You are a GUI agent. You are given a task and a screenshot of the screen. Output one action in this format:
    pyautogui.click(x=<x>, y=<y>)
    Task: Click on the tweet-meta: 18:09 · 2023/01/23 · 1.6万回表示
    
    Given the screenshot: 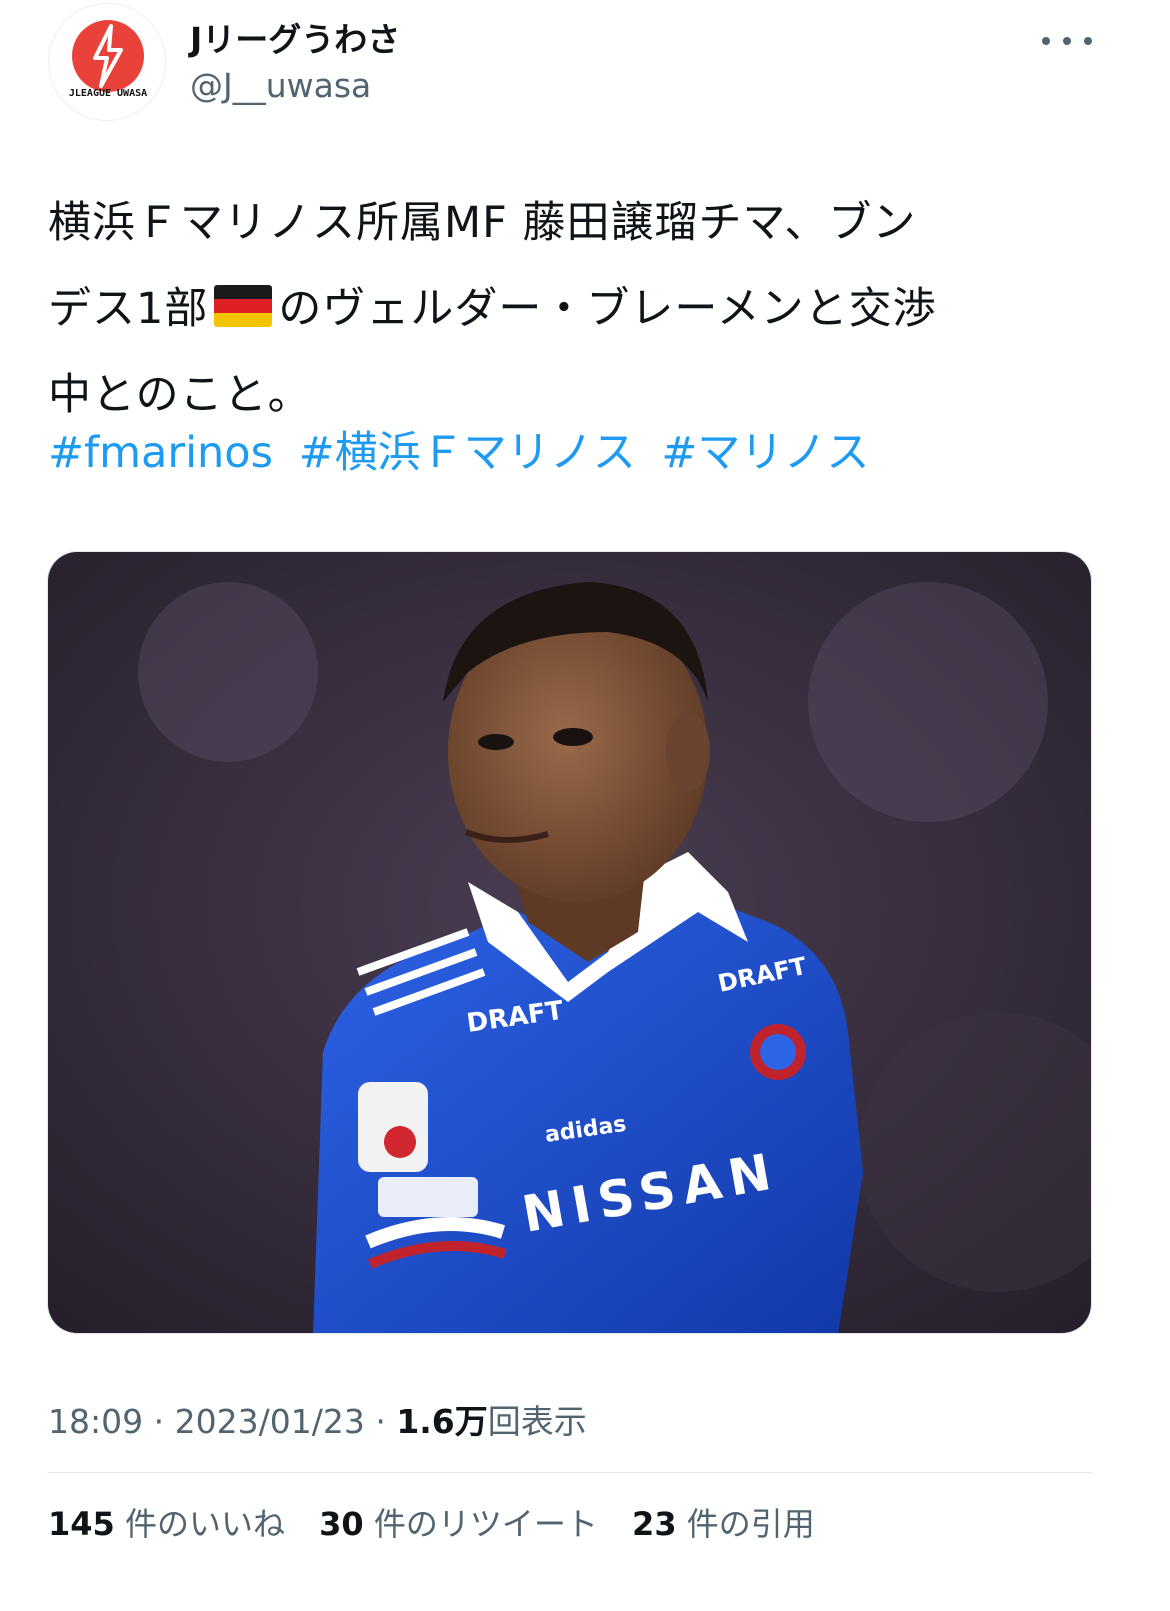 What is the action you would take?
    pyautogui.click(x=317, y=1422)
    